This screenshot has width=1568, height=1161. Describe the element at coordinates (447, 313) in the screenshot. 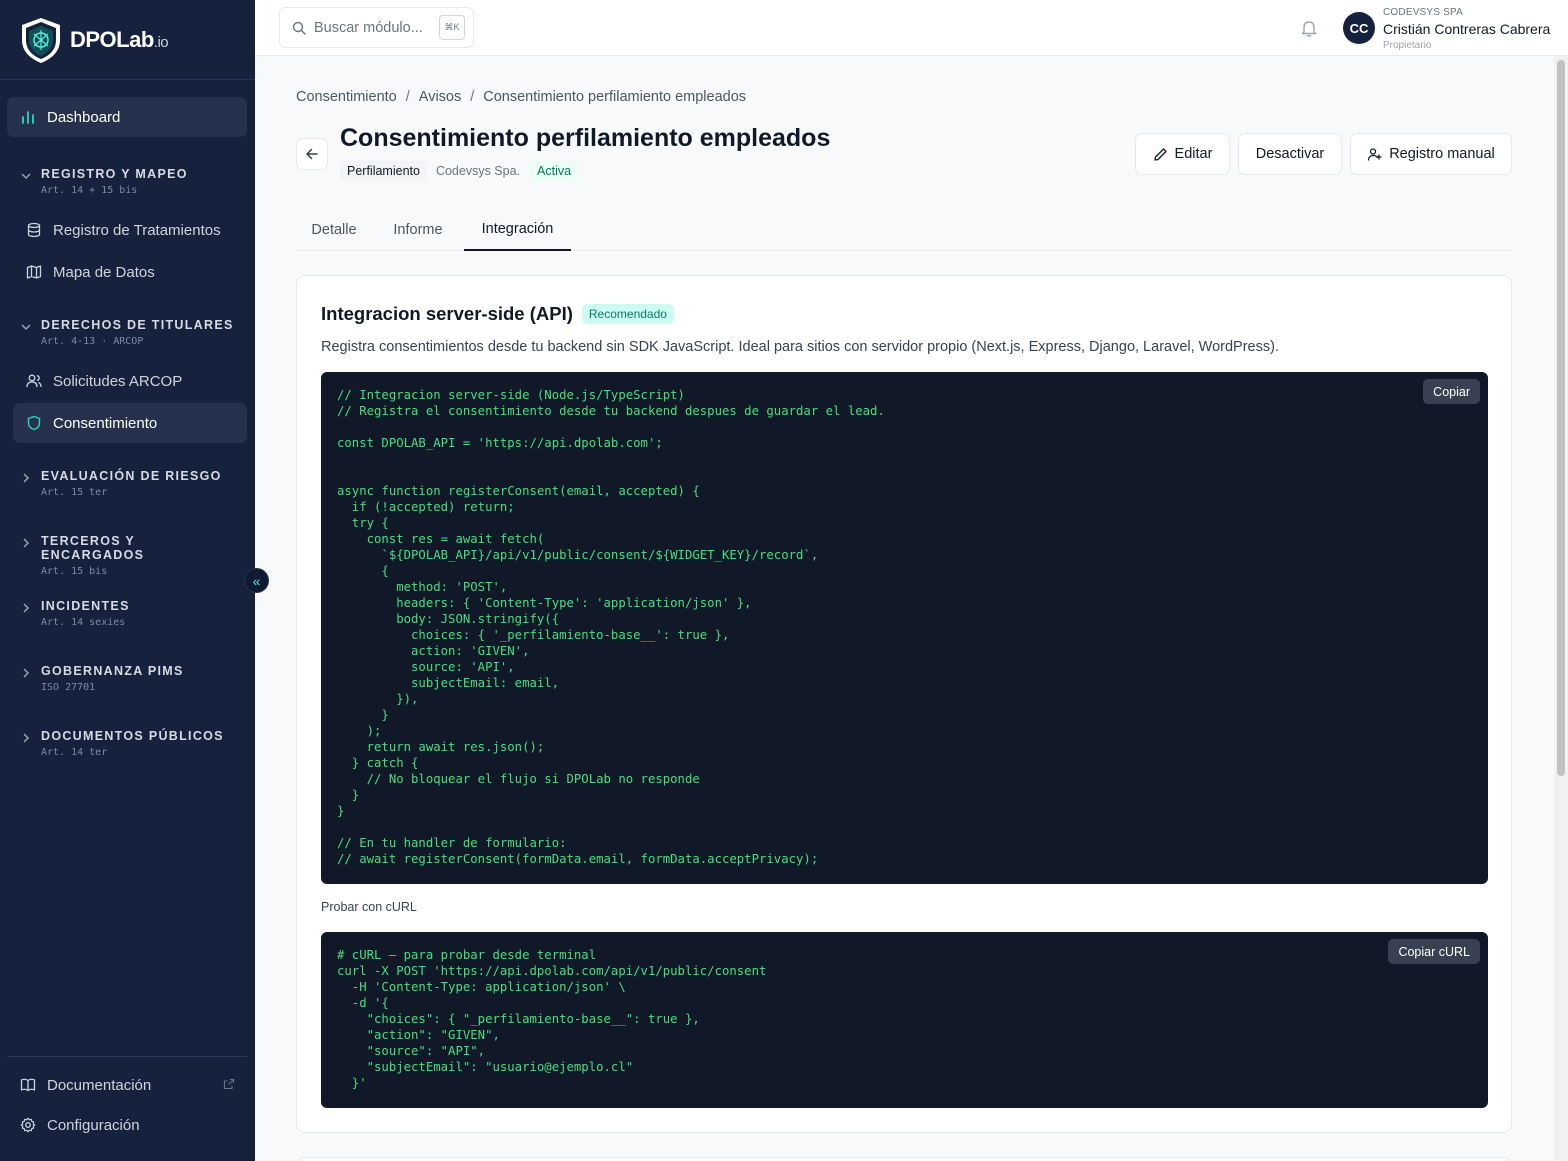

I see `card-title: Integracion server-side (API)` at that location.